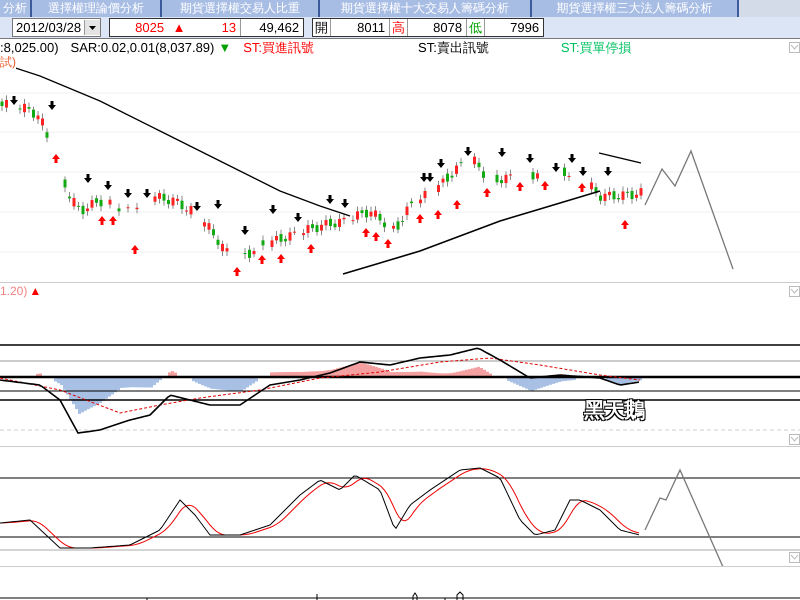  What do you see at coordinates (278, 47) in the screenshot?
I see `legend-text: ST:買進訊號` at bounding box center [278, 47].